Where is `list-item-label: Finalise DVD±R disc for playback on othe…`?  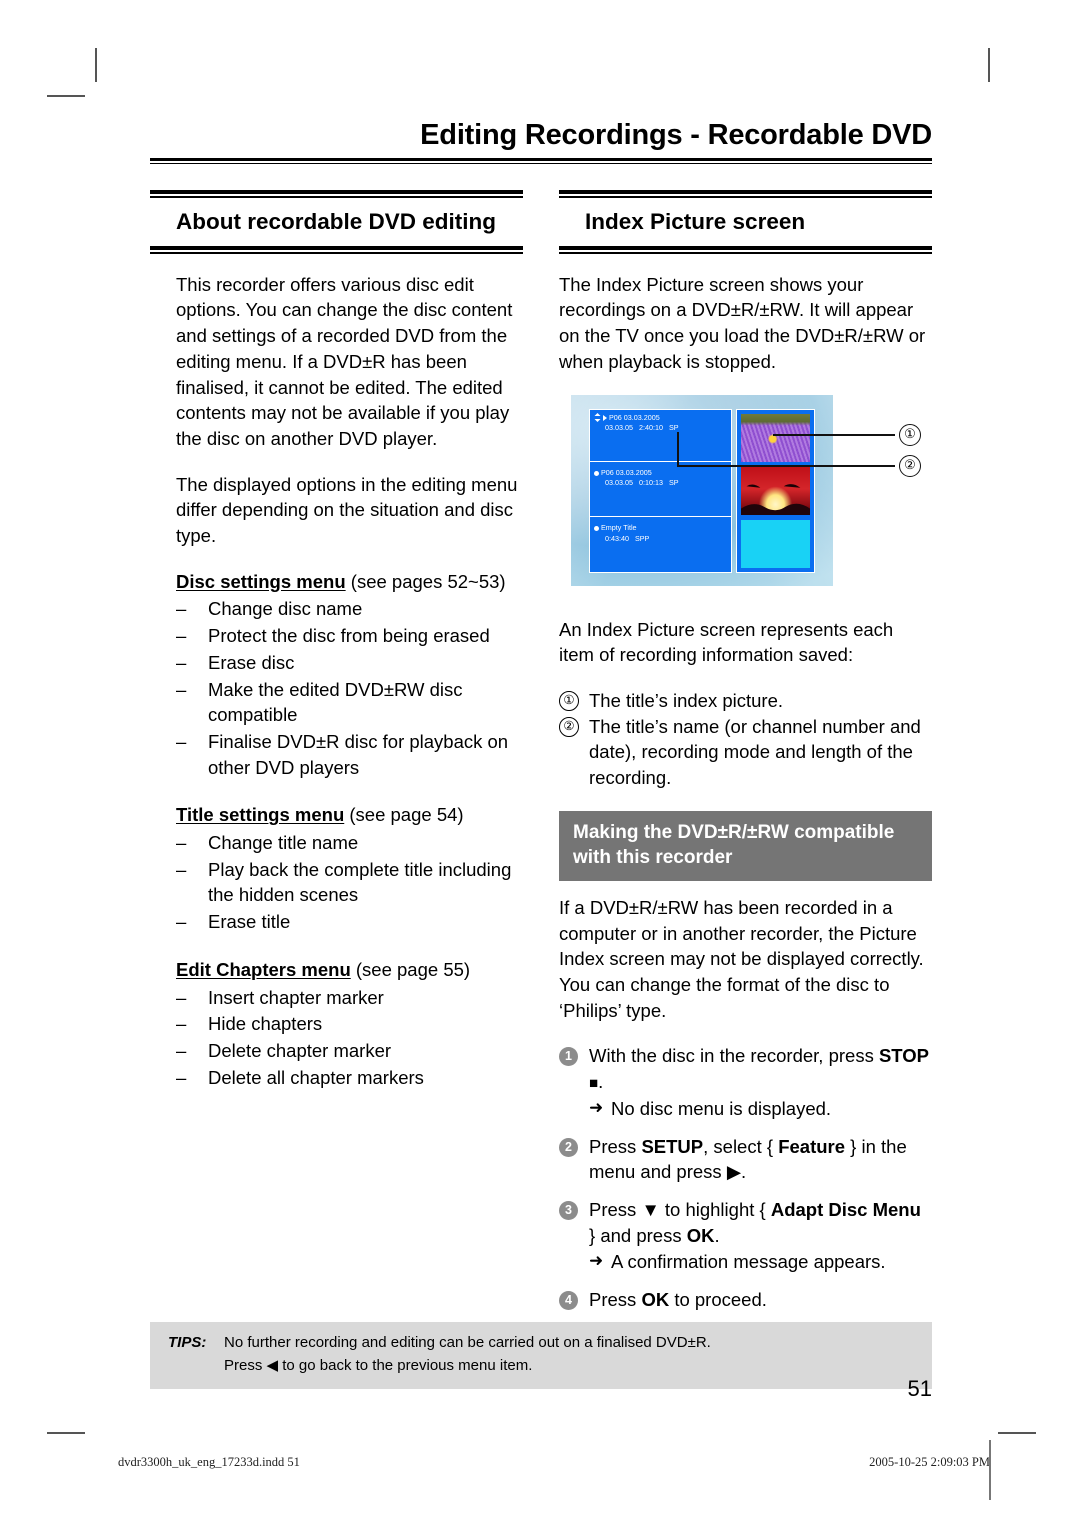
list-item-label: Finalise DVD±R disc for playback on othe… is located at coordinates (358, 754).